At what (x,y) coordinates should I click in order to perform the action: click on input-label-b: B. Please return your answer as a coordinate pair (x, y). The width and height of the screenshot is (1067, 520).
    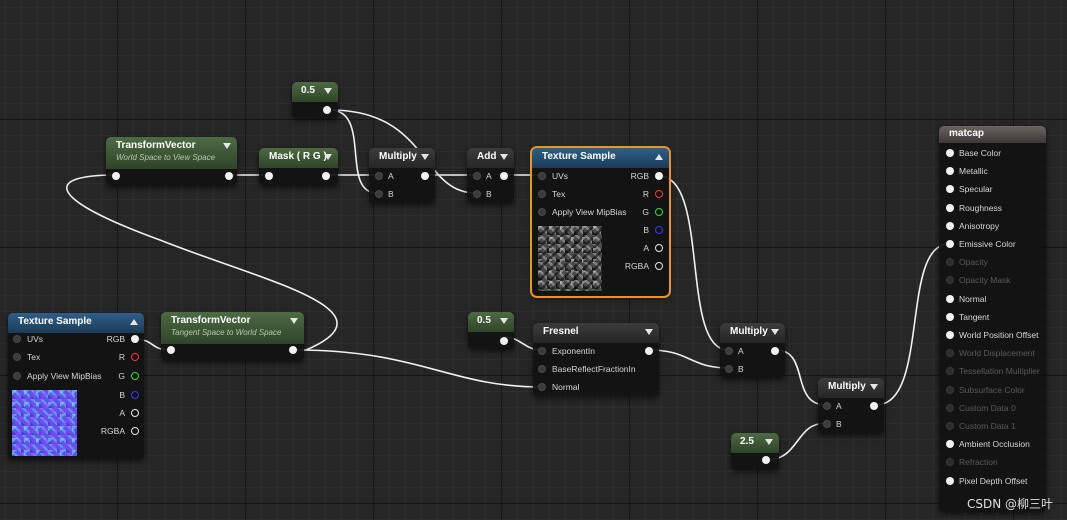
    Looking at the image, I should click on (489, 194).